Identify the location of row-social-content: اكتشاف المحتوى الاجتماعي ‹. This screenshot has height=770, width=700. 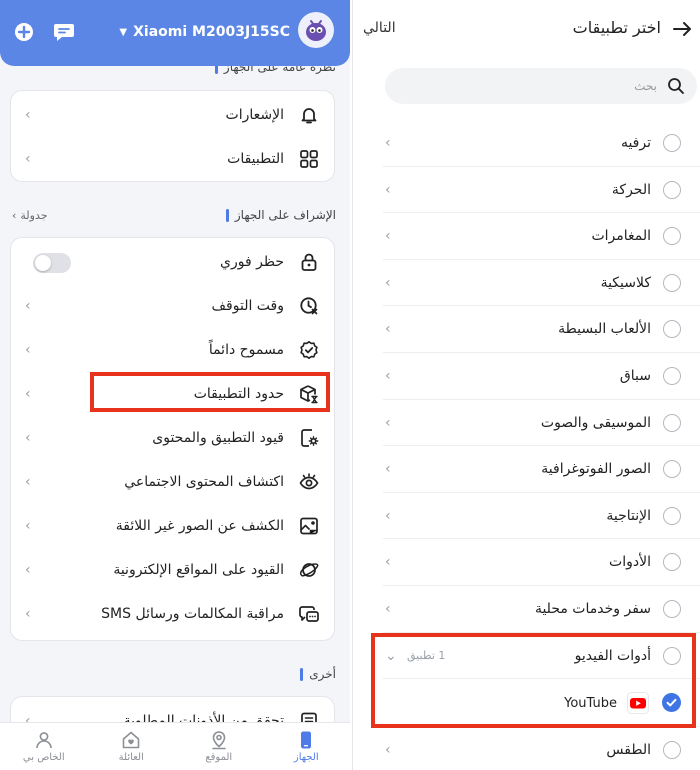
(172, 482).